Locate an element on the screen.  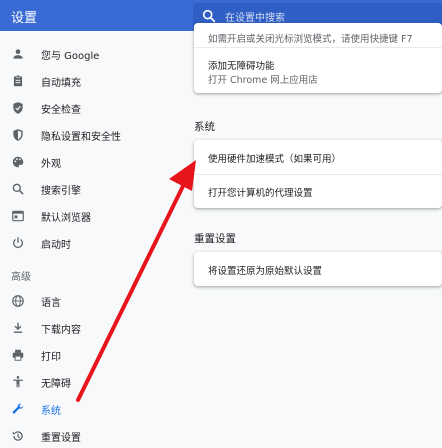
sidebar-item-downloads: 下载内容 is located at coordinates (90, 328).